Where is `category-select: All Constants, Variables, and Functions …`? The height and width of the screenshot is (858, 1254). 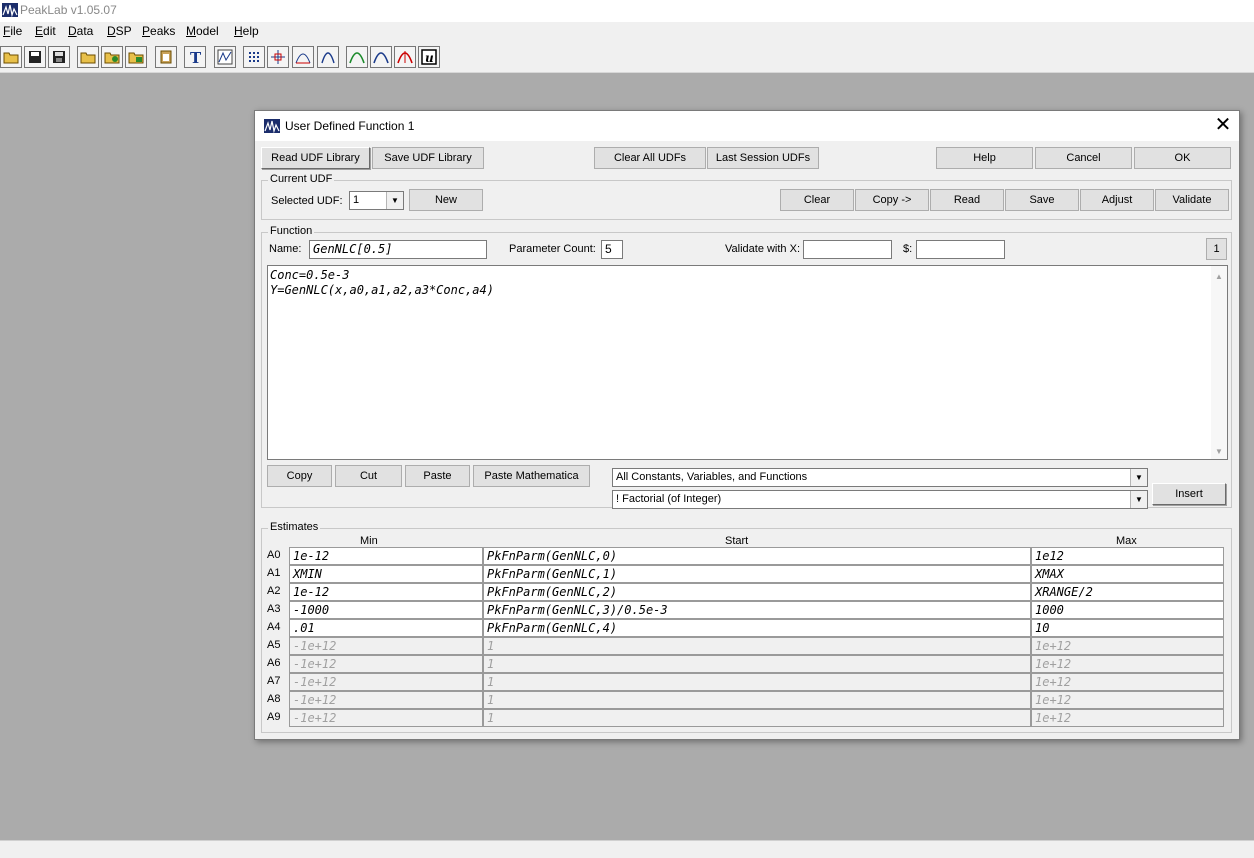 category-select: All Constants, Variables, and Functions … is located at coordinates (880, 477).